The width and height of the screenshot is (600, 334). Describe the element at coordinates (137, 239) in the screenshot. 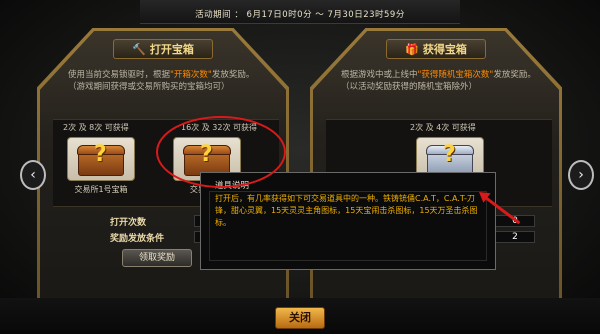

I see `reward-condition-label: 奖励发放条件` at that location.